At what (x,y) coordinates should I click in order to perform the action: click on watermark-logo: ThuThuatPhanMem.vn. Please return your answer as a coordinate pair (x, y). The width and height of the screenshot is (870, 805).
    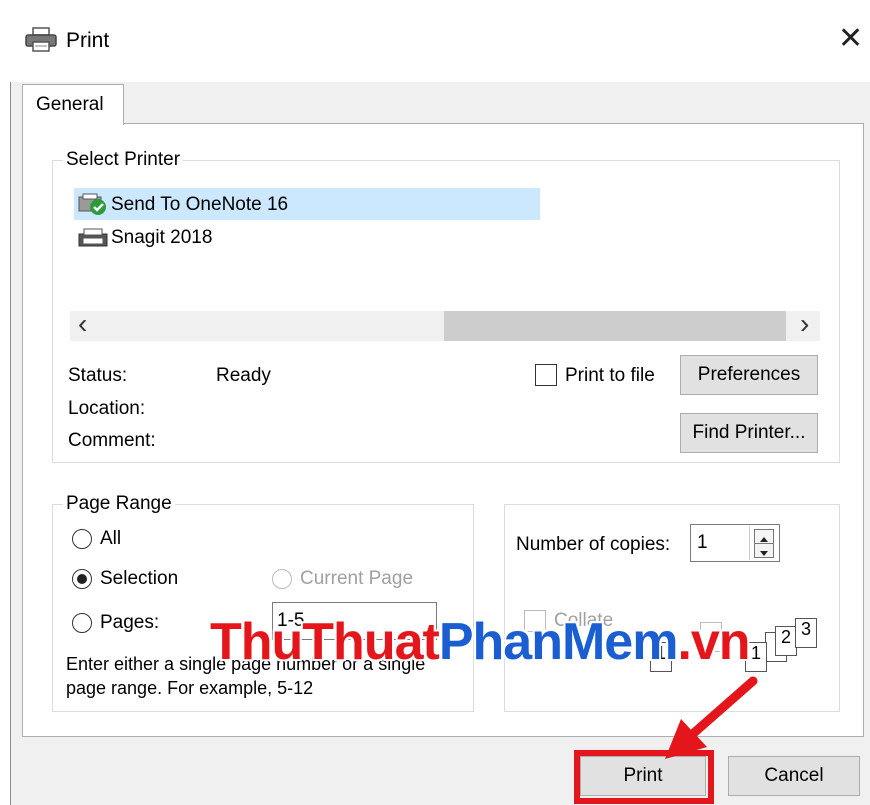
    Looking at the image, I should click on (480, 642).